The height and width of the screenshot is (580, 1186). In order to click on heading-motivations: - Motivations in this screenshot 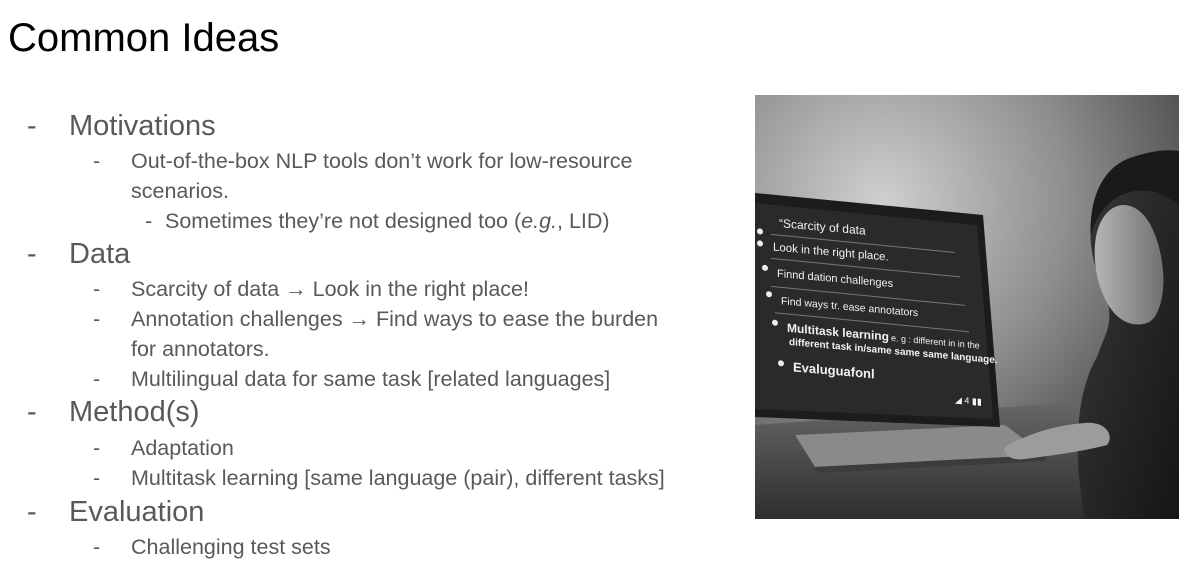, I will do `click(121, 126)`.